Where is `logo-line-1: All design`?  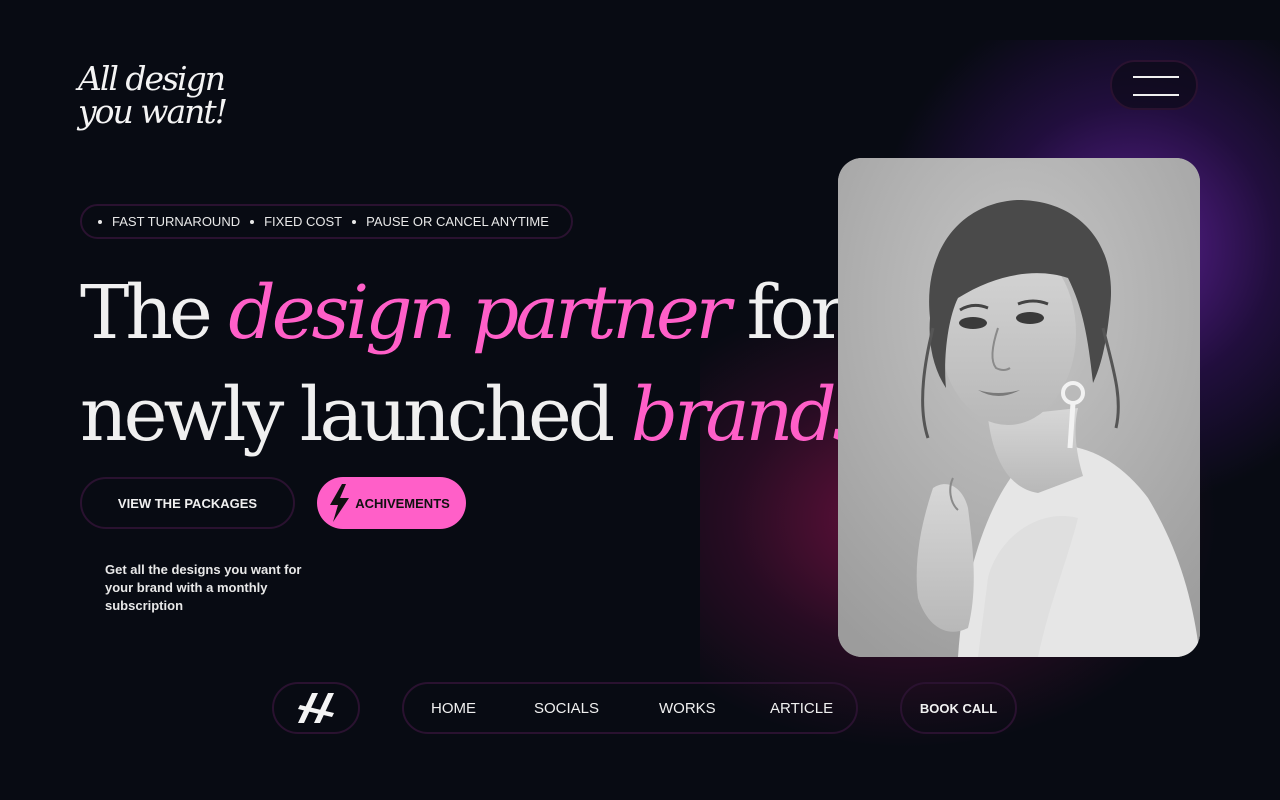
logo-line-1: All design is located at coordinates (152, 78).